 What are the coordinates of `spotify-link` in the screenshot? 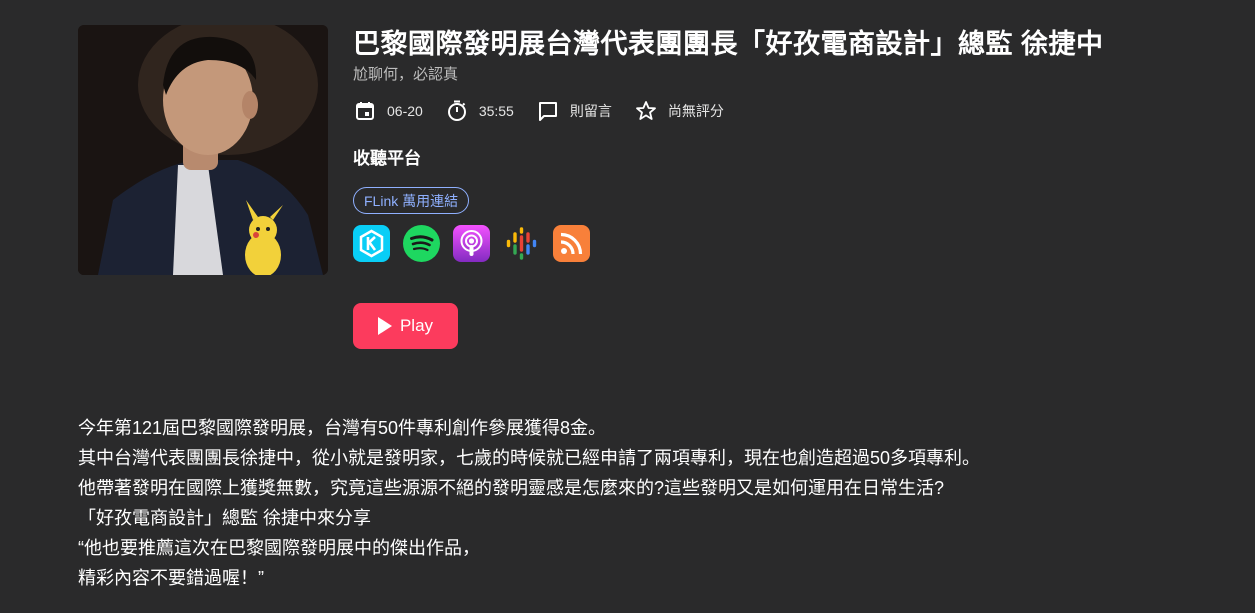 It's located at (421, 243).